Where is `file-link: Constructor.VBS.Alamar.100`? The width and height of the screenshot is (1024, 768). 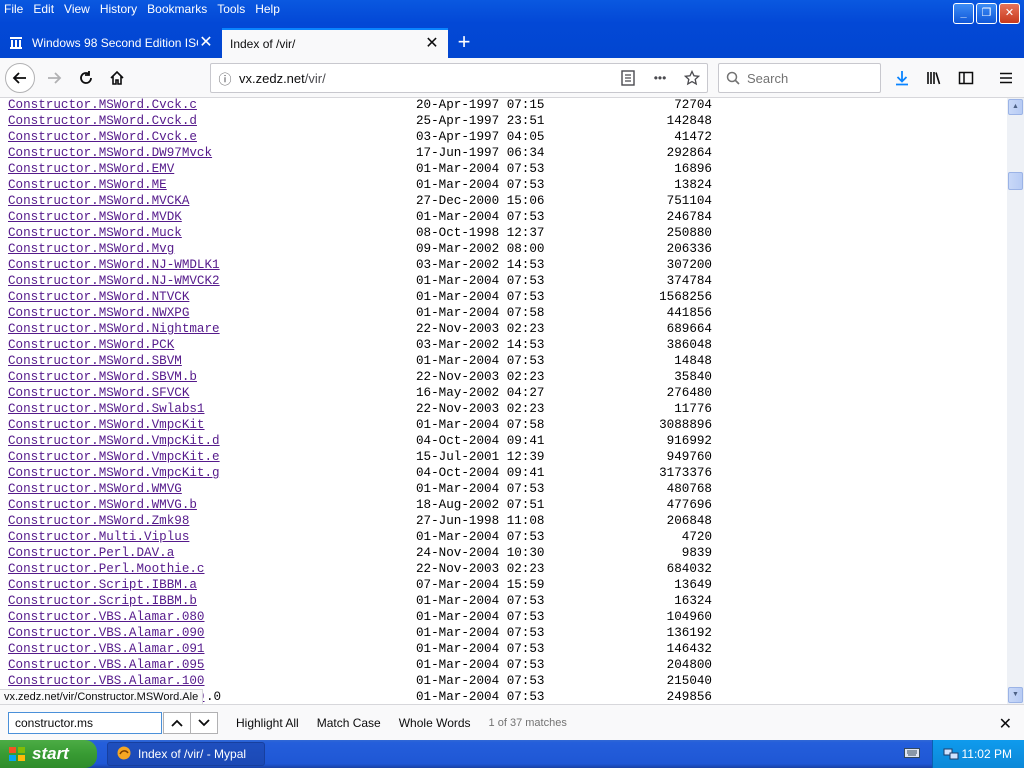
file-link: Constructor.VBS.Alamar.100 is located at coordinates (106, 681).